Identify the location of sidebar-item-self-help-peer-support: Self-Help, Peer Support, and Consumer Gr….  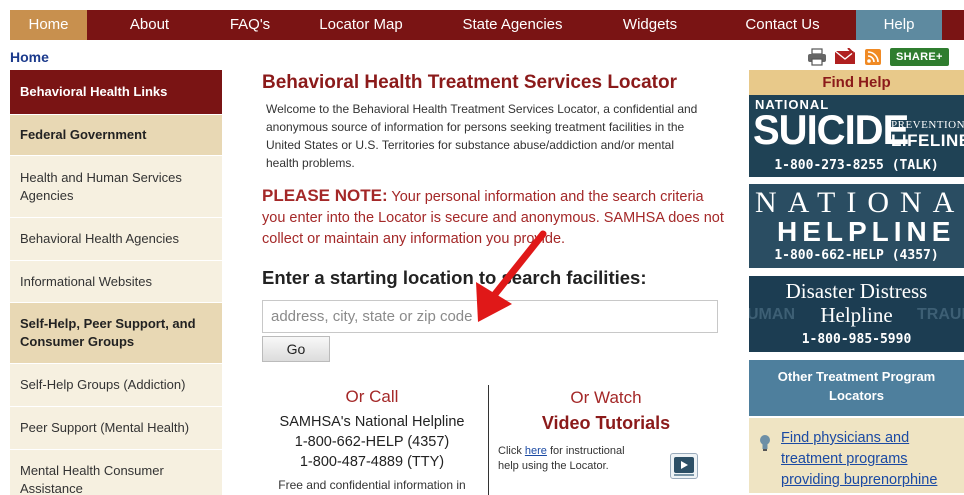
(116, 333).